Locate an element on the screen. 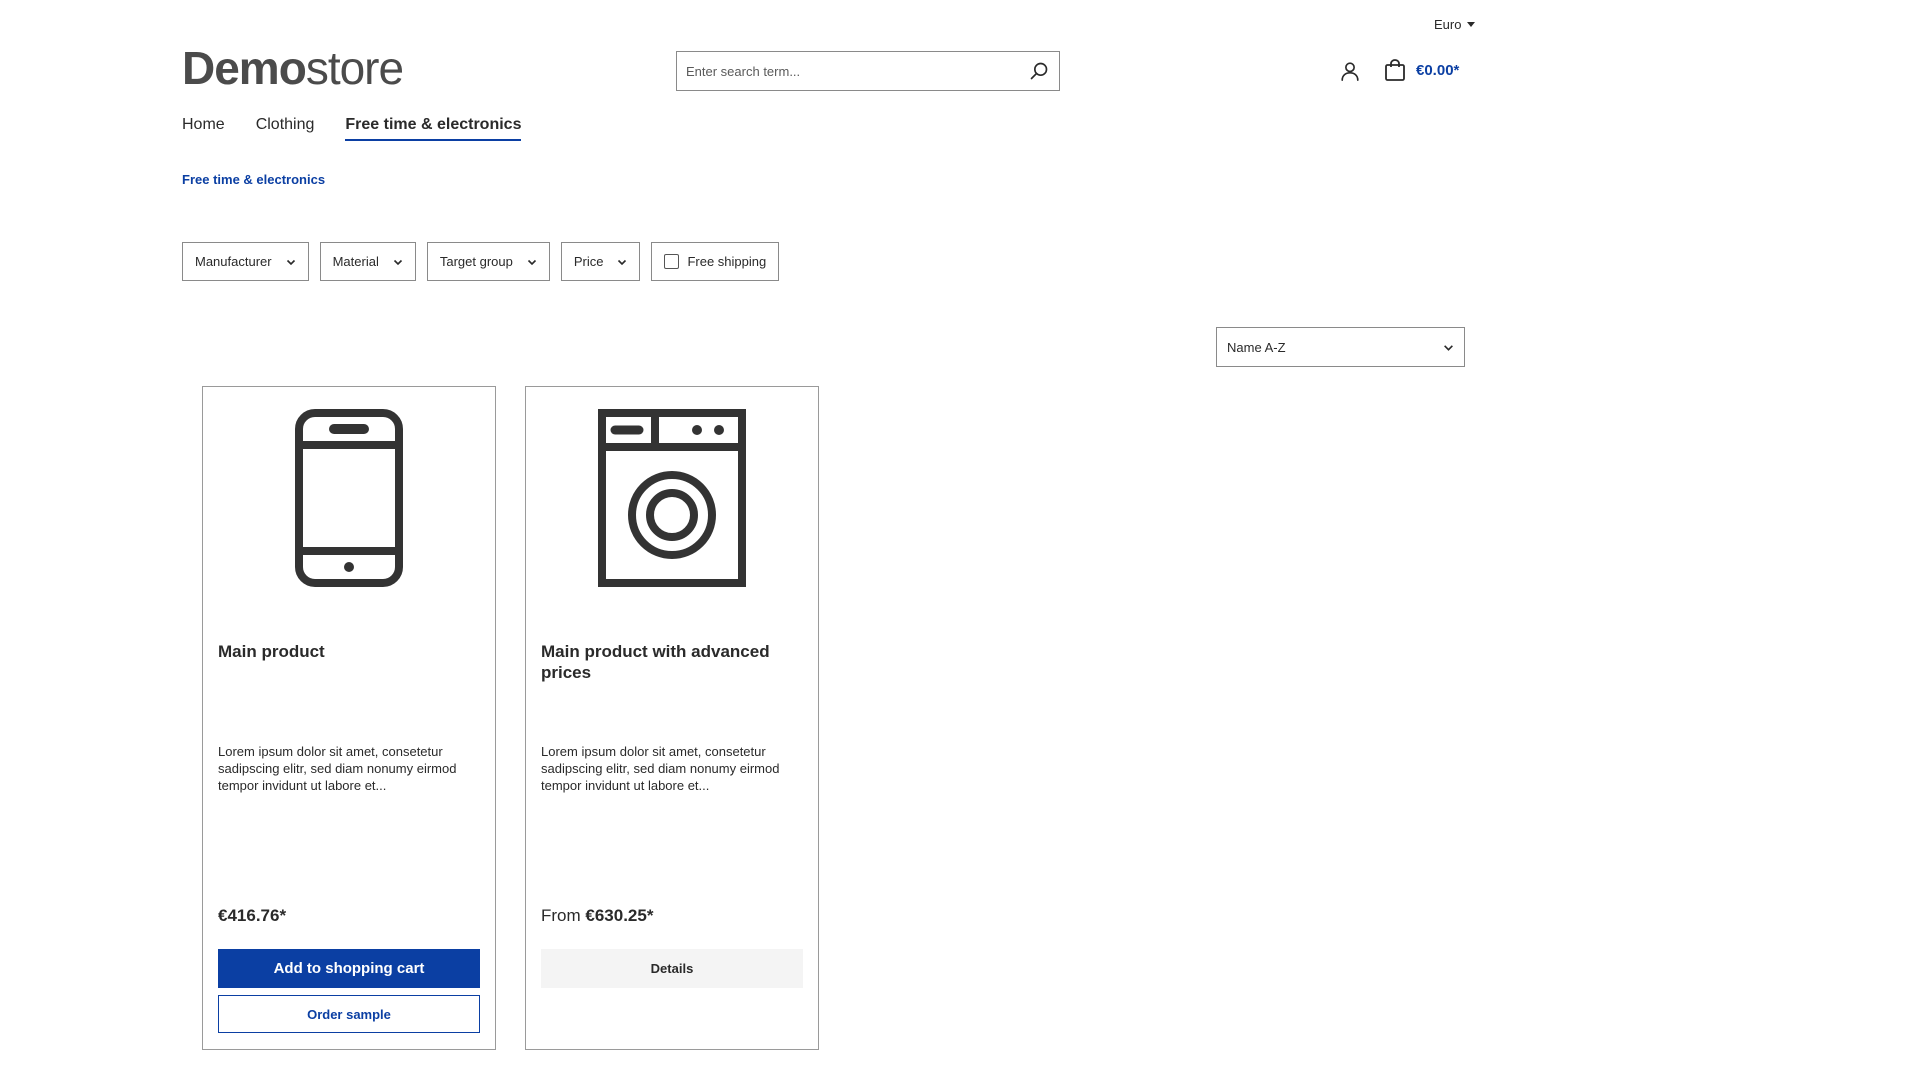 The width and height of the screenshot is (1920, 1080). add-to-cart-button: Add to shopping cart is located at coordinates (349, 968).